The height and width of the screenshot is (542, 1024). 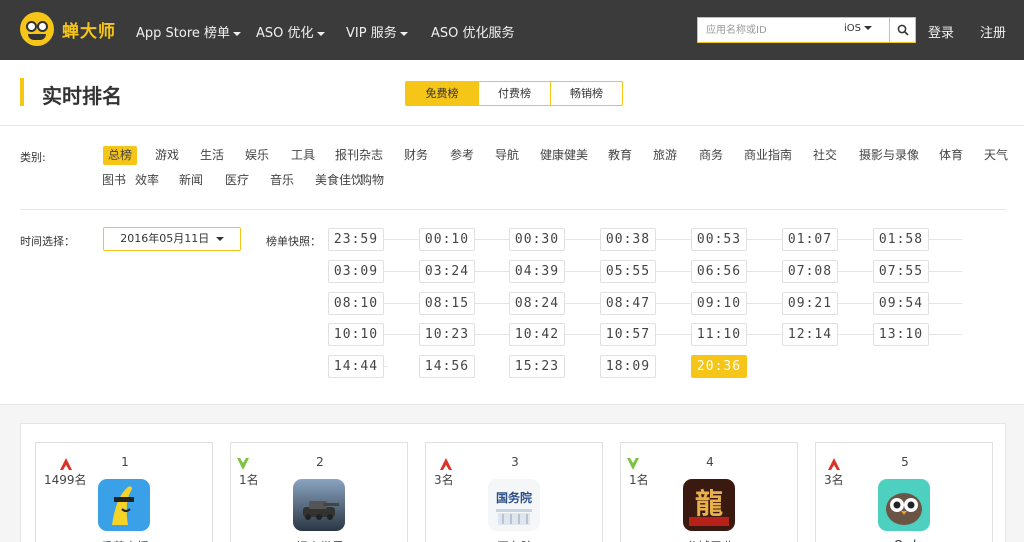 I want to click on page-title: 实时排名, so click(x=82, y=96).